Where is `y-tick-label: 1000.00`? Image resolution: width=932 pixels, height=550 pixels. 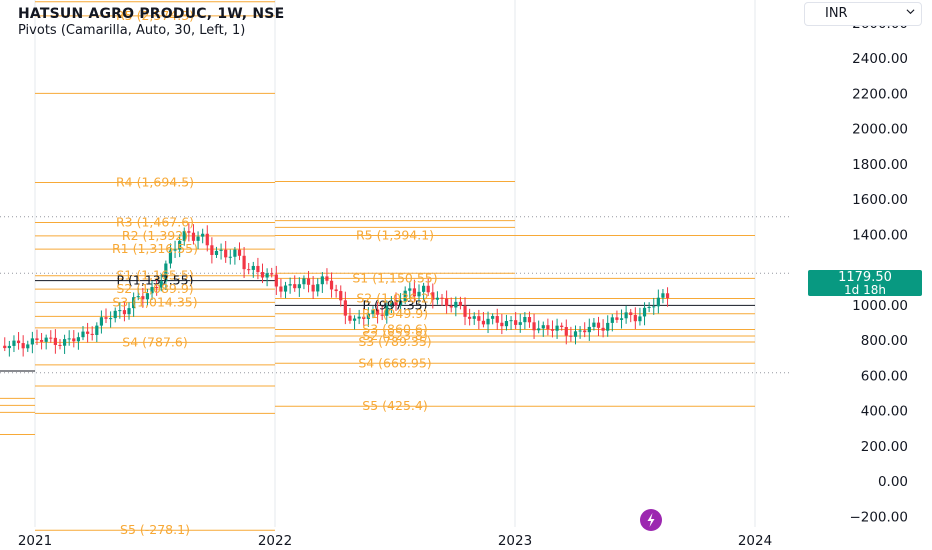 y-tick-label: 1000.00 is located at coordinates (880, 306).